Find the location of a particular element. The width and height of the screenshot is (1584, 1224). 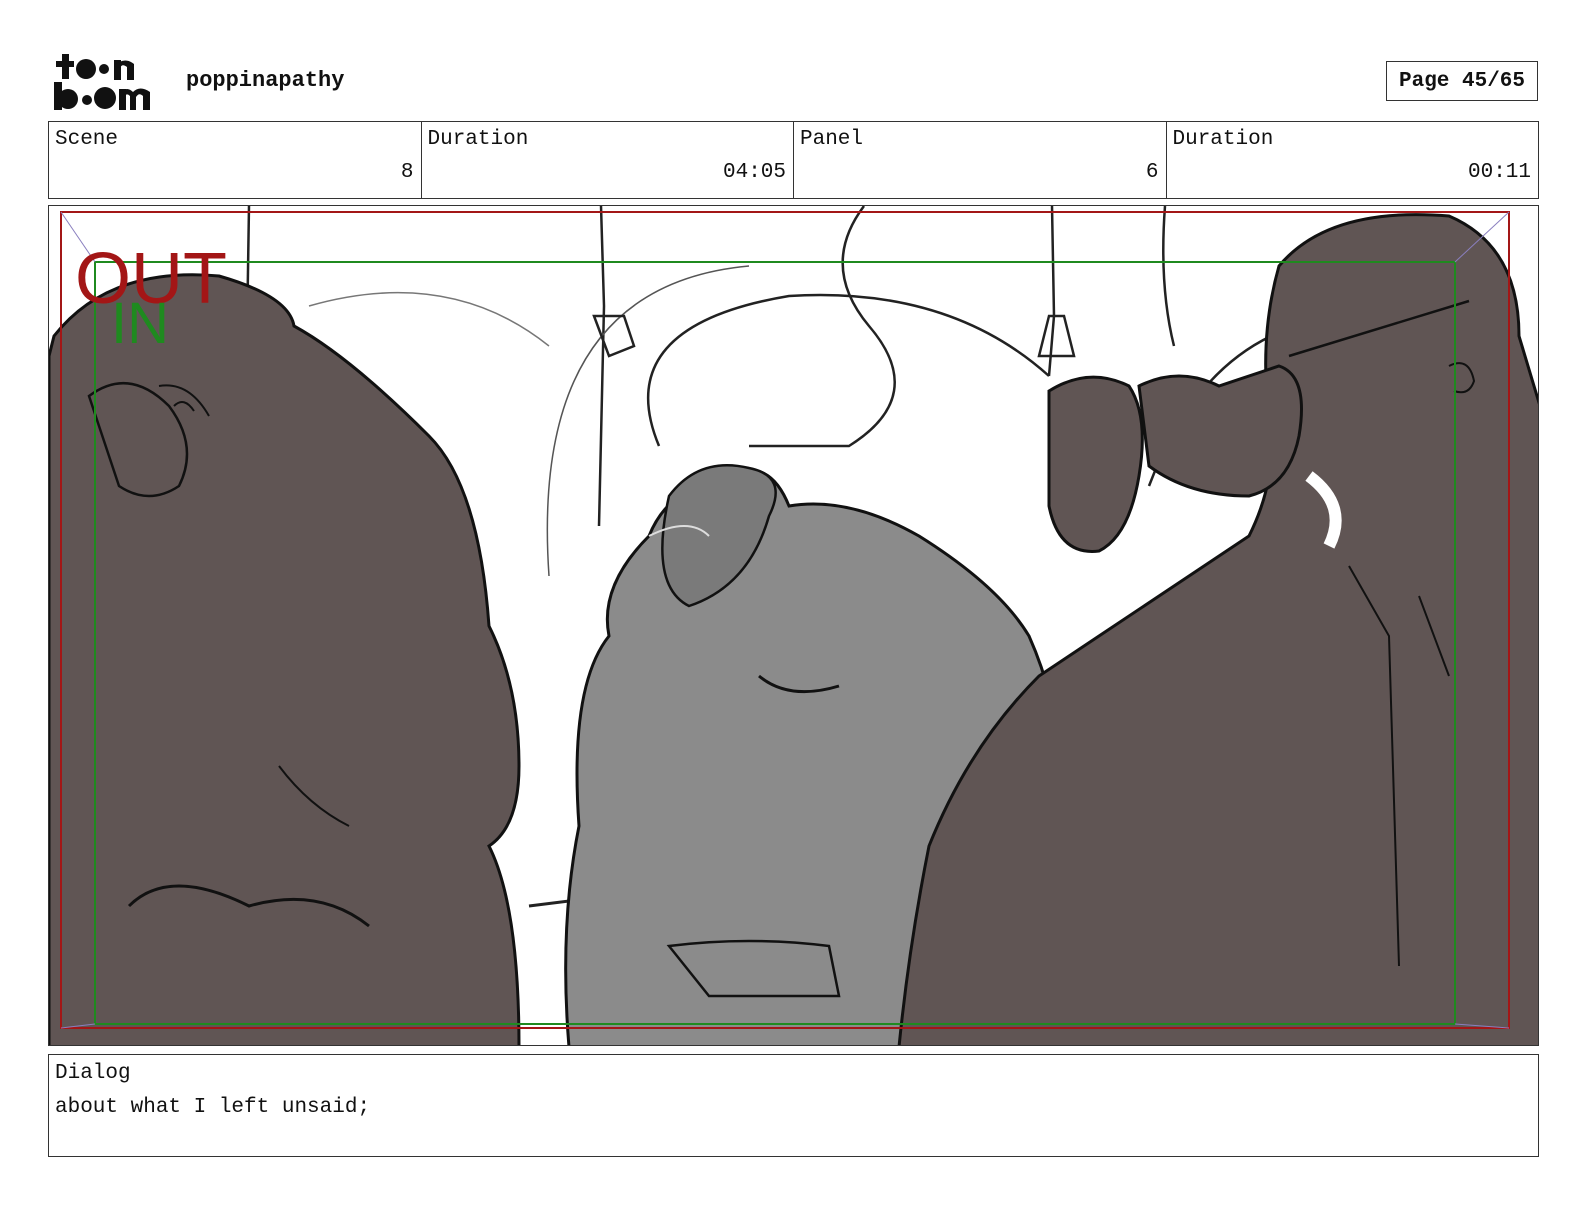

page-indicator: Page 45/65 is located at coordinates (1462, 81).